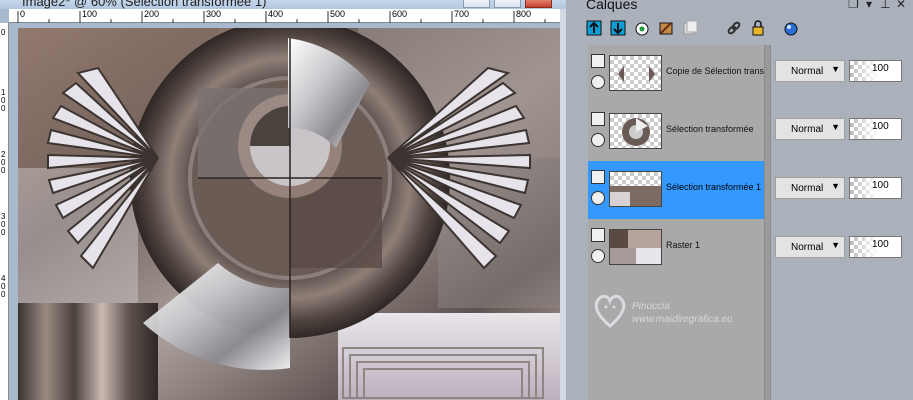 The width and height of the screenshot is (913, 400). What do you see at coordinates (666, 28) in the screenshot?
I see `new-mask-layer-icon` at bounding box center [666, 28].